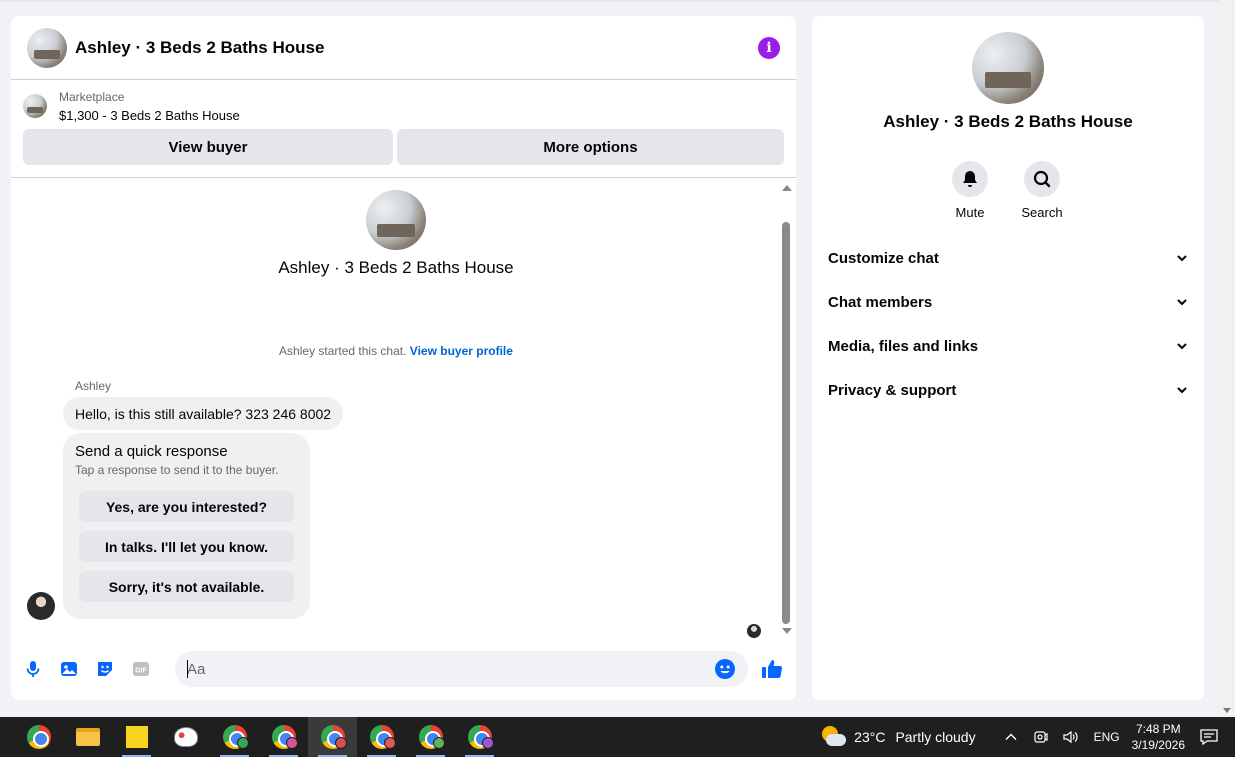  Describe the element at coordinates (136, 737) in the screenshot. I see `taskbar-sticky-notes-icon` at that location.